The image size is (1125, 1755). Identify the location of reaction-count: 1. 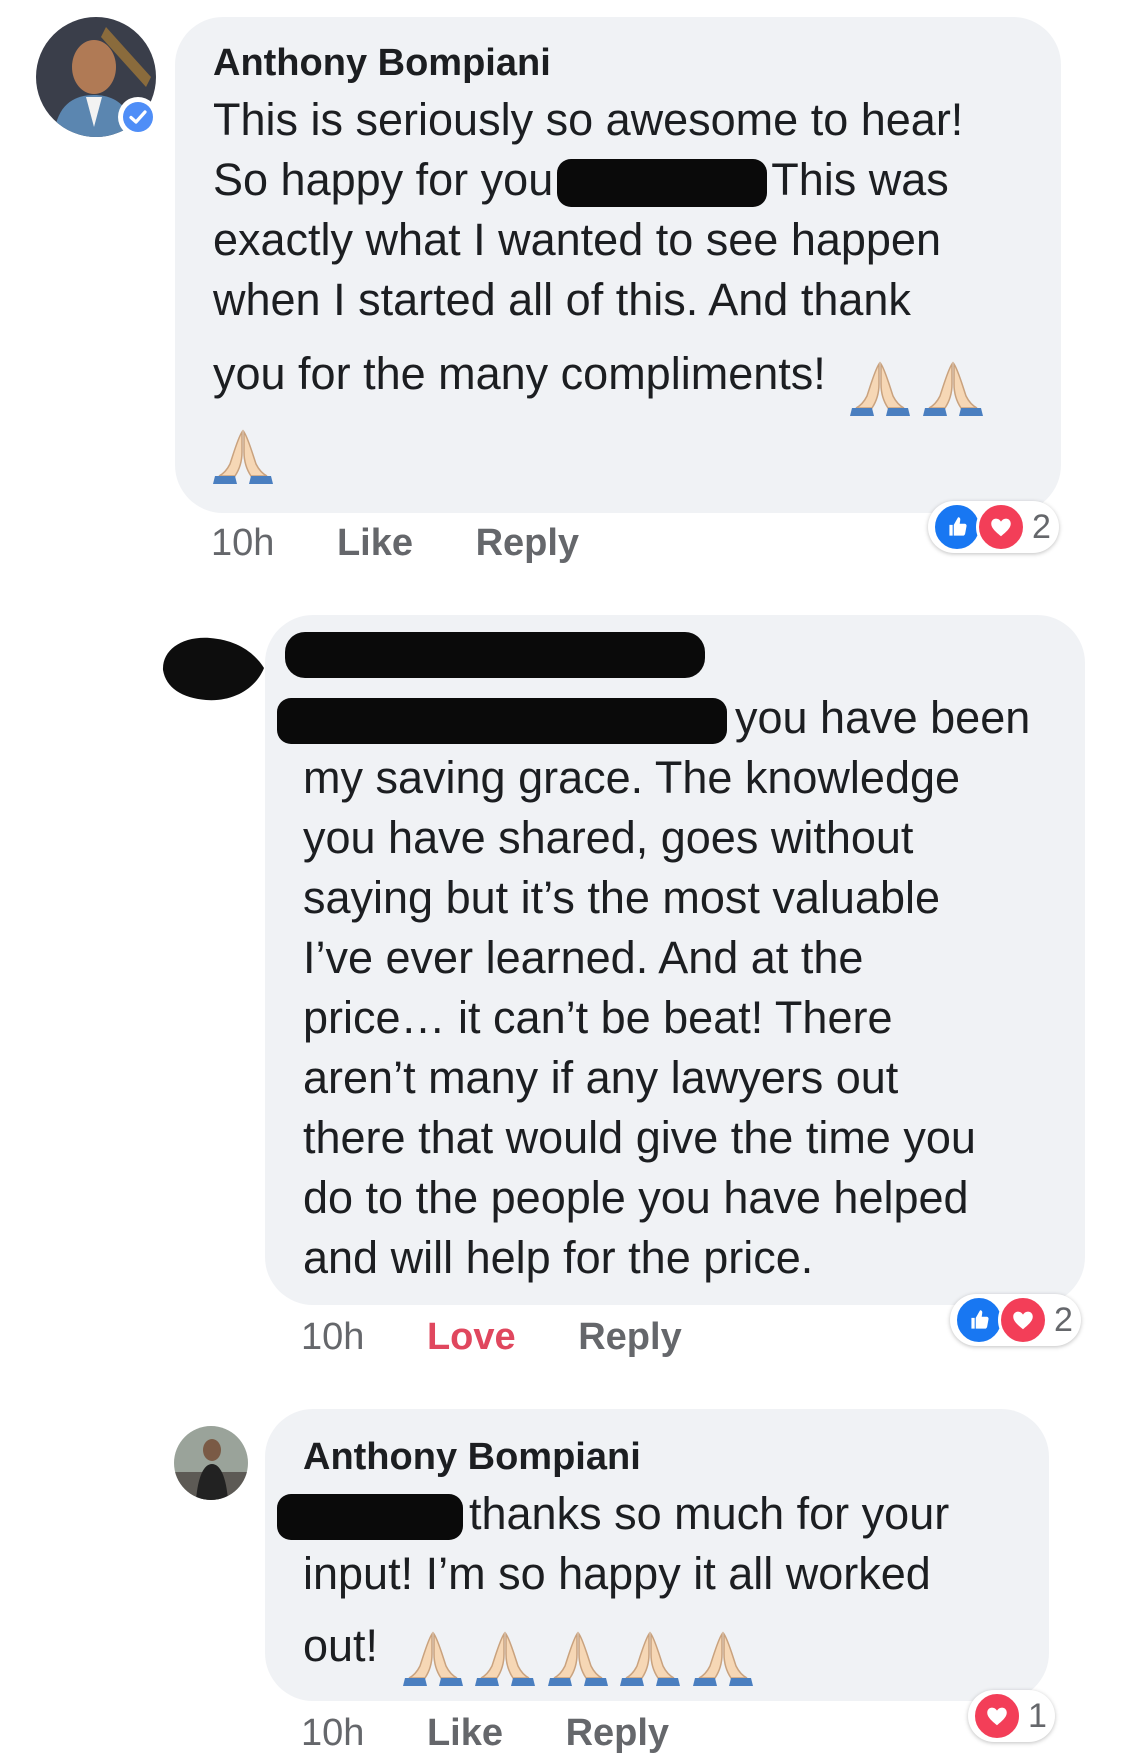
(1037, 1715).